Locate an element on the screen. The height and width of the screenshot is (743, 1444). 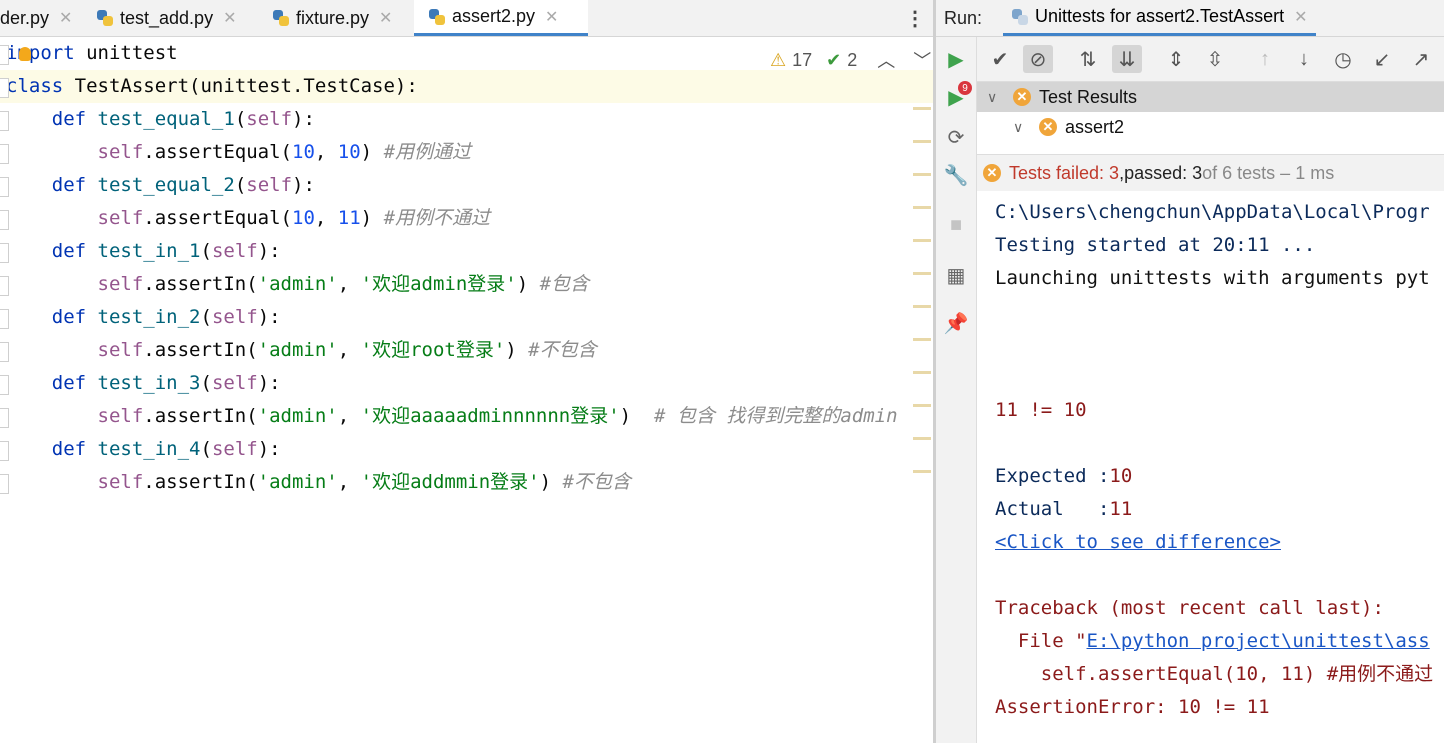
console-line: Traceback (most recent call last): is located at coordinates (1189, 608).